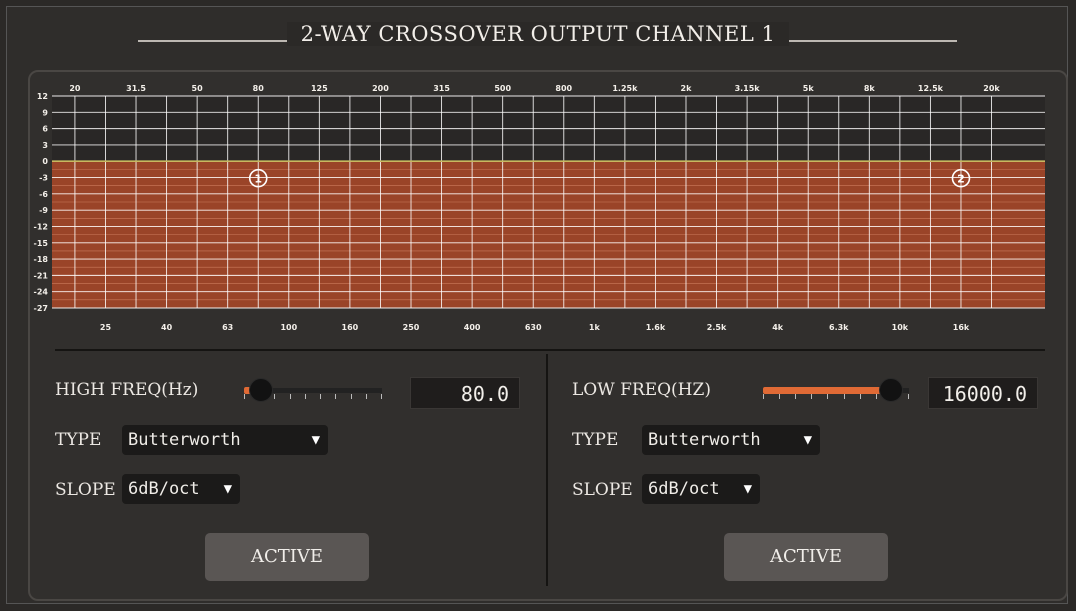 This screenshot has width=1076, height=611. I want to click on y-tick-label: -9, so click(43, 210).